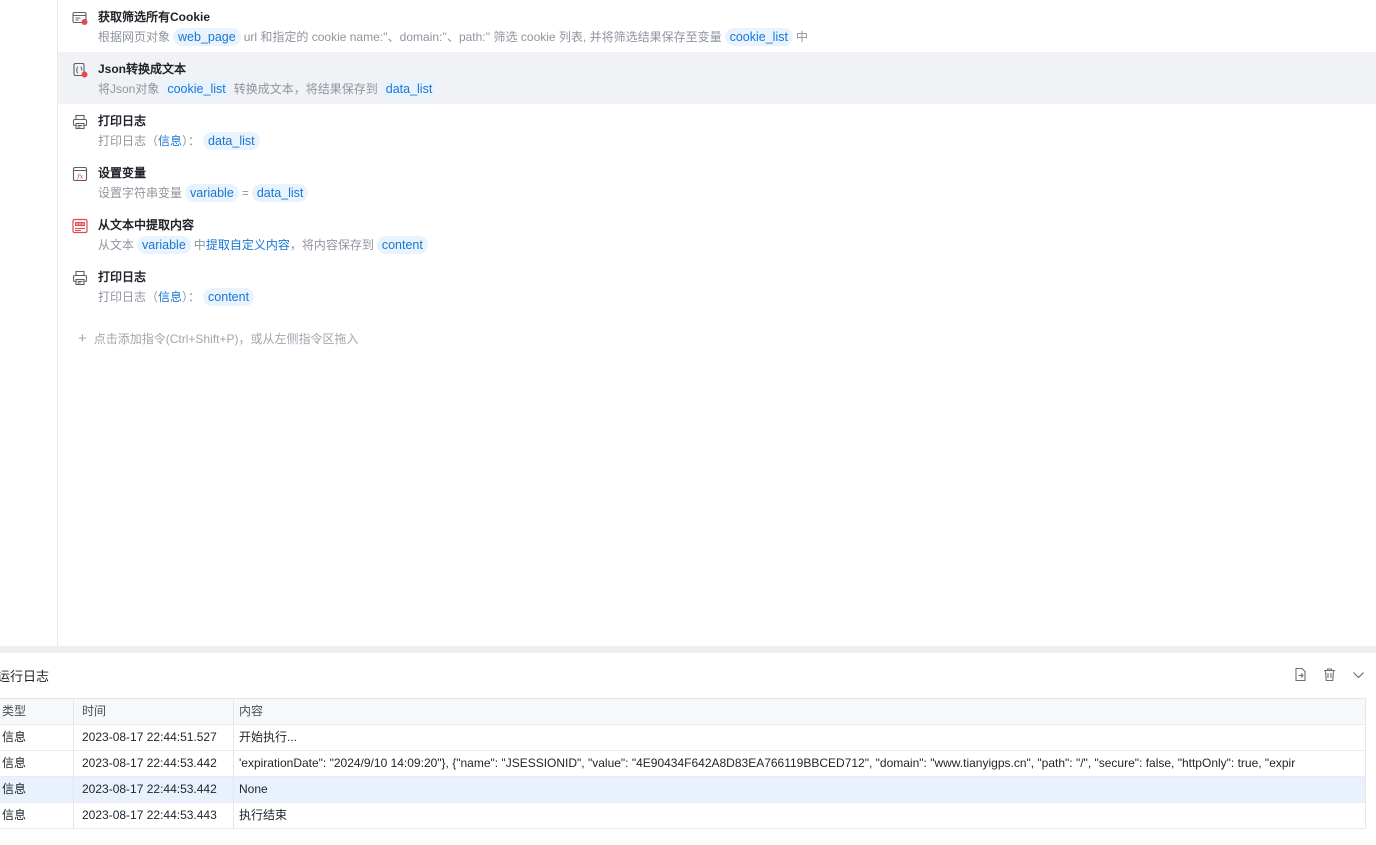  I want to click on panel-splitter, so click(688, 649).